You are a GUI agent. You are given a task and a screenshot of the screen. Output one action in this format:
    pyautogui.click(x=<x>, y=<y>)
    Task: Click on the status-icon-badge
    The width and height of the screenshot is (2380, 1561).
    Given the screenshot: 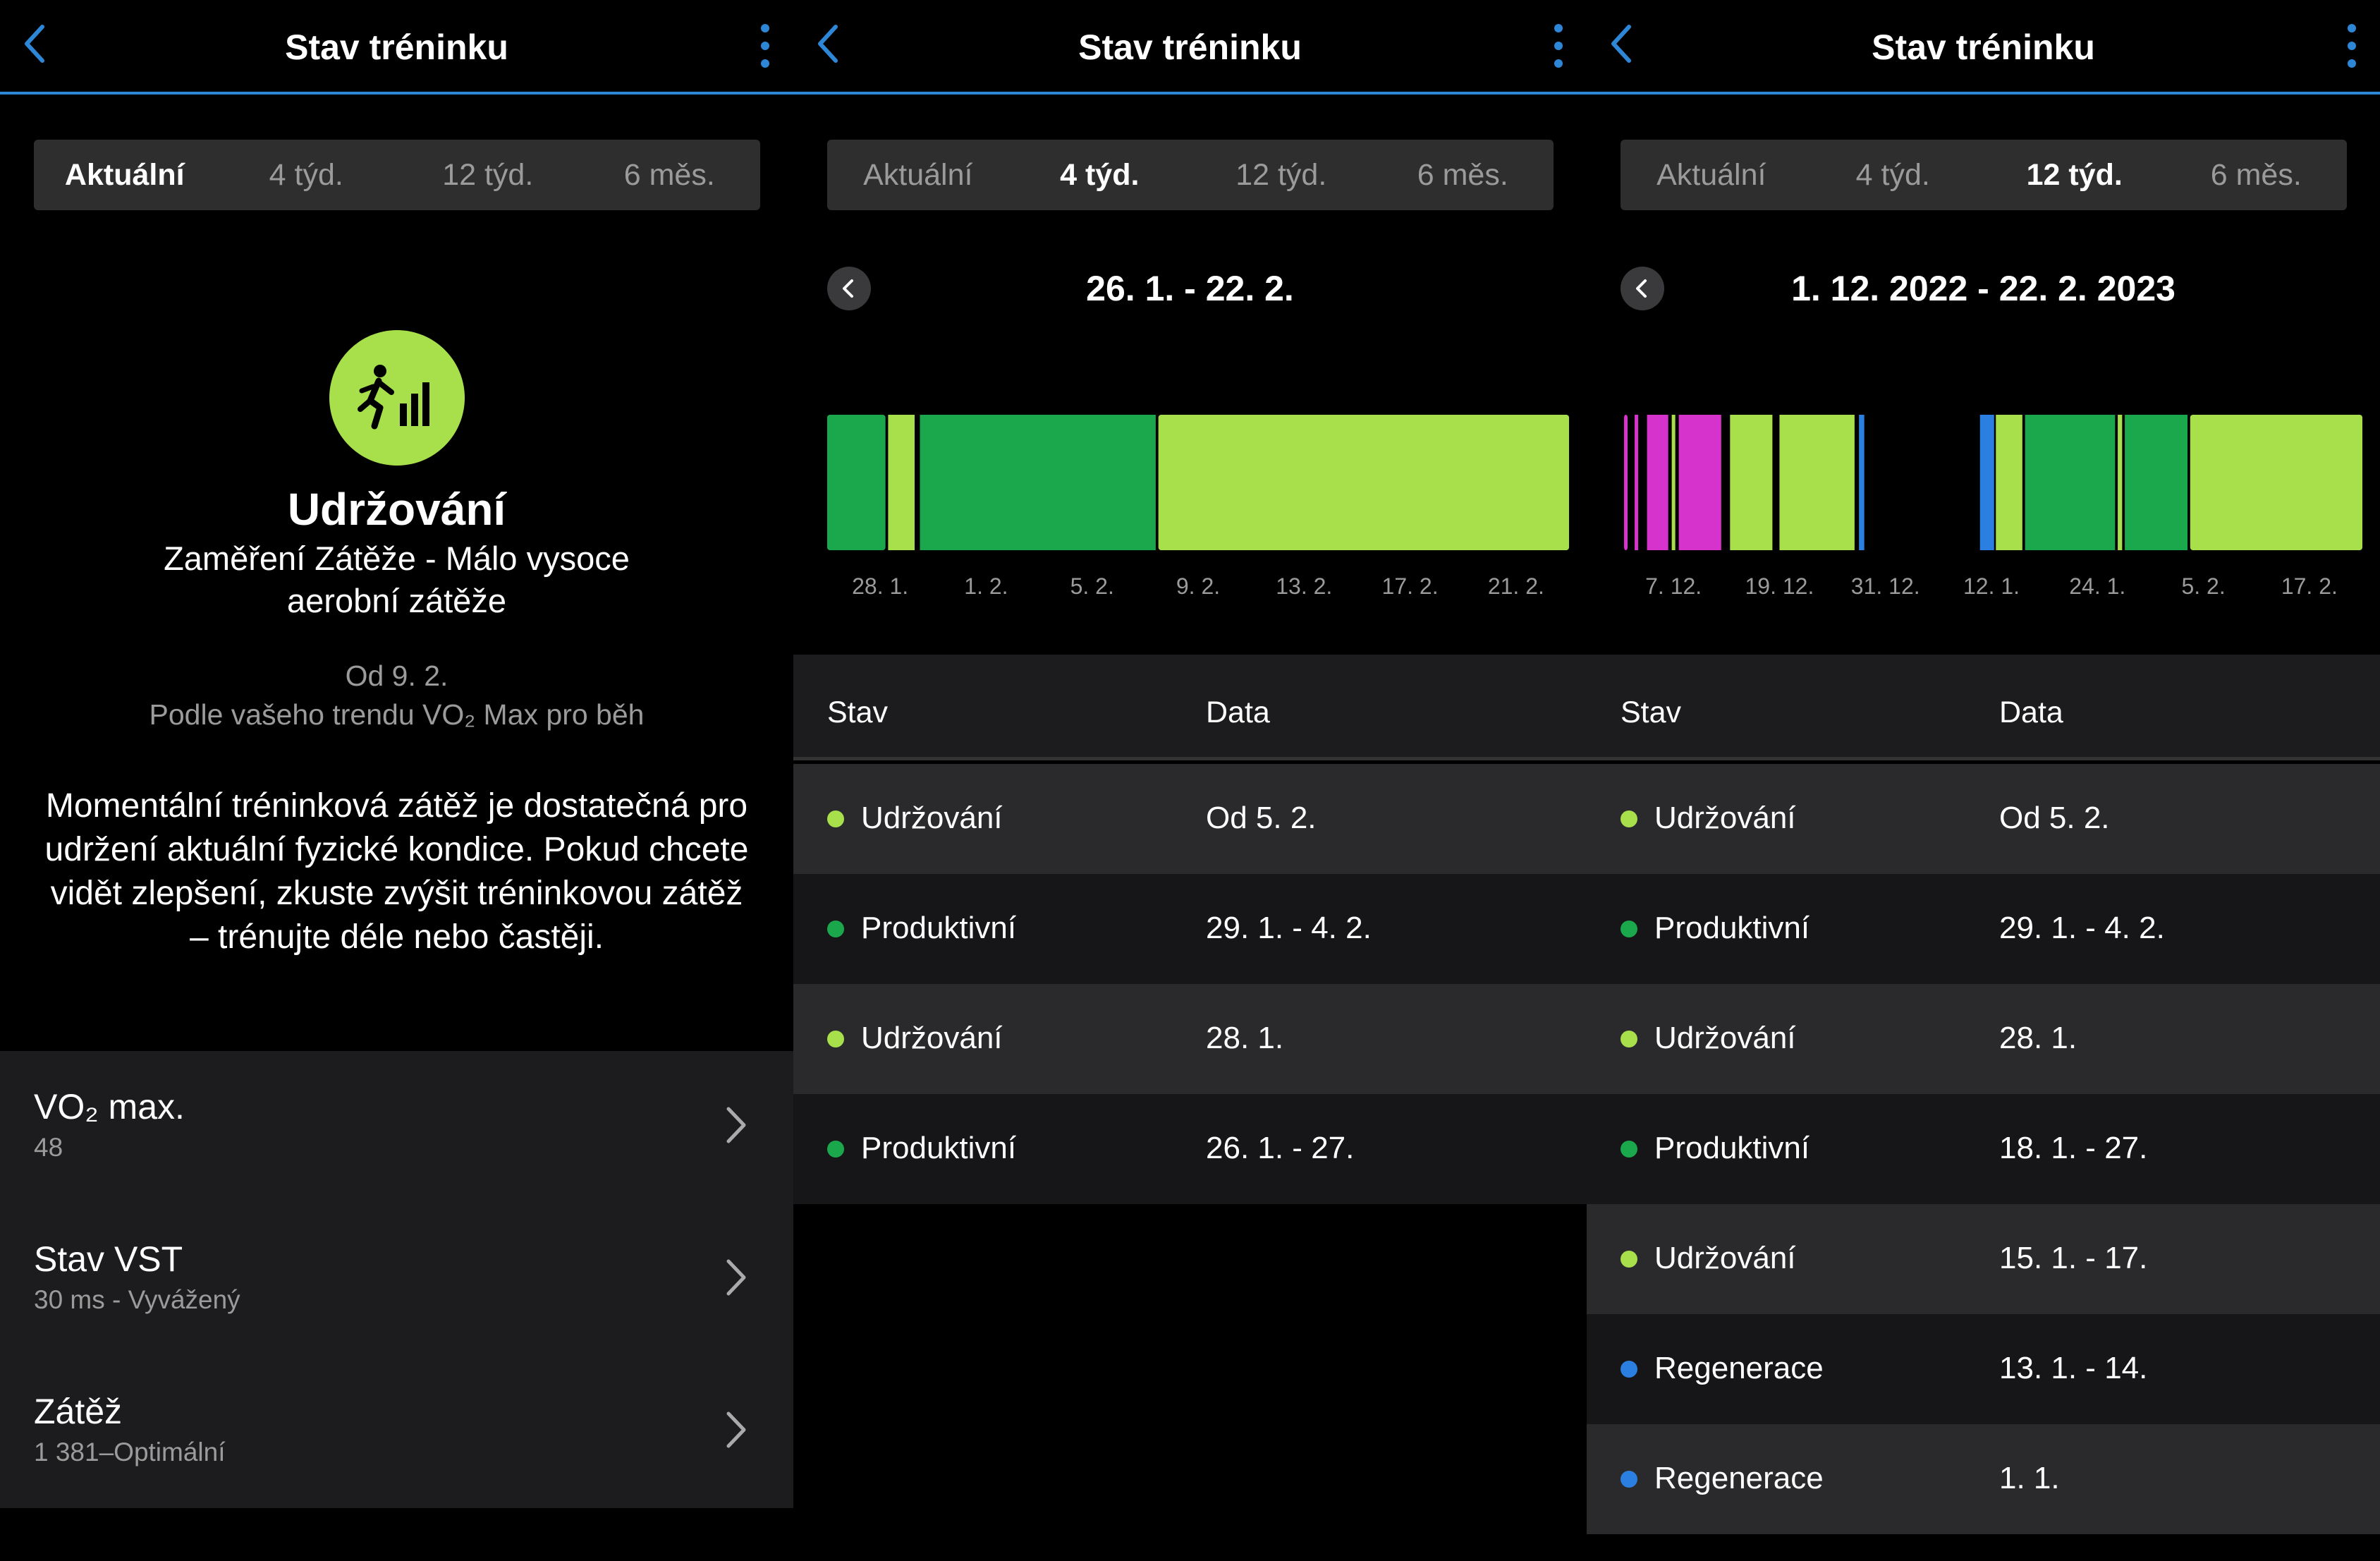 What is the action you would take?
    pyautogui.click(x=397, y=398)
    